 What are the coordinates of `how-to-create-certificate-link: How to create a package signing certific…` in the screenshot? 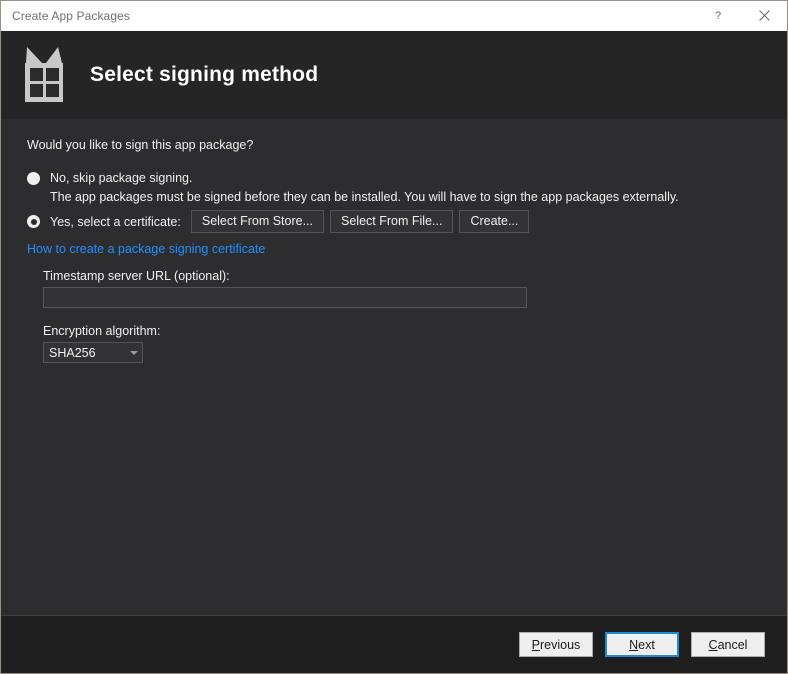 It's located at (146, 249).